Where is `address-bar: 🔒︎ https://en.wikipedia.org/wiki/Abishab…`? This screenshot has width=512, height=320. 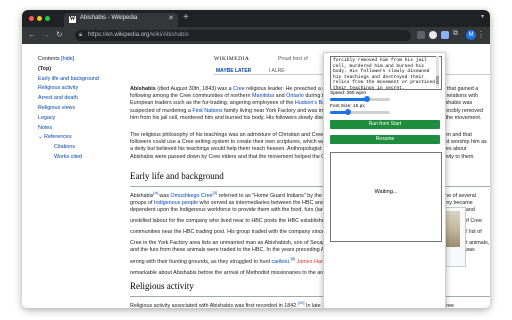
address-bar: 🔒︎ https://en.wikipedia.org/wiki/Abishab… is located at coordinates (243, 35).